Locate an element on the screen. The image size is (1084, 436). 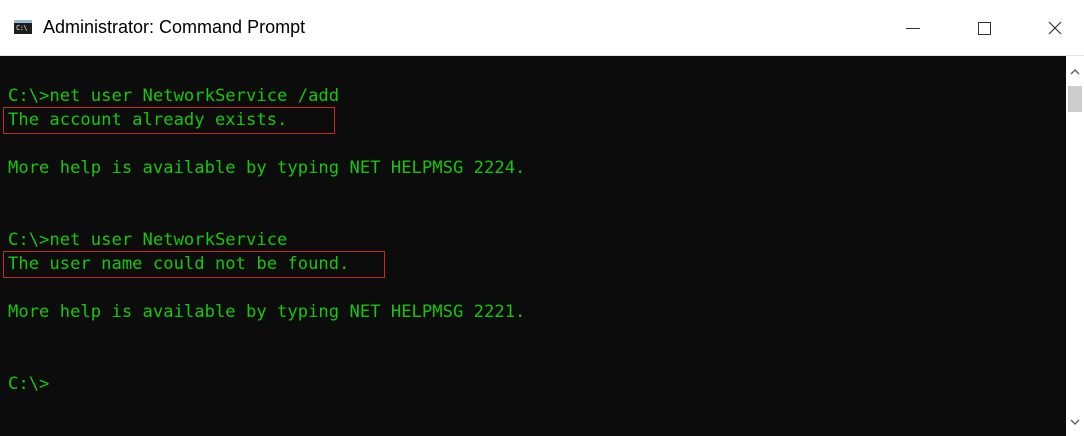
vertical-scrollbar is located at coordinates (1075, 246).